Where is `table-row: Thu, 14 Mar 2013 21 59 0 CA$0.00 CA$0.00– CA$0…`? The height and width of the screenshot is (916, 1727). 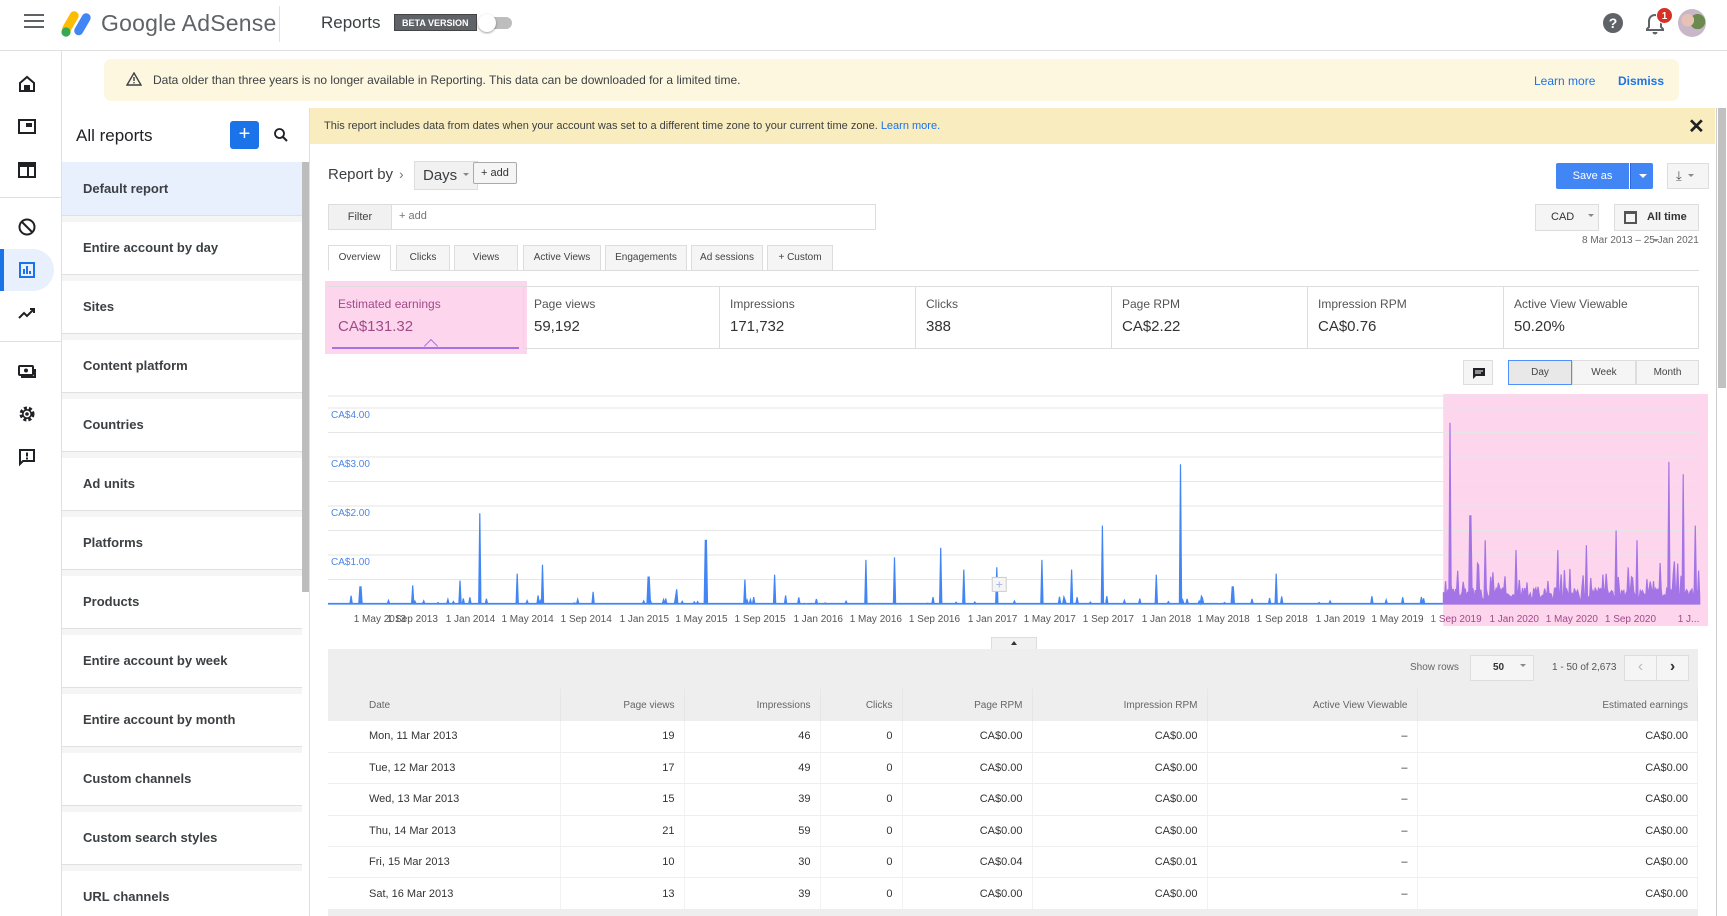 table-row: Thu, 14 Mar 2013 21 59 0 CA$0.00 CA$0.00– CA$0… is located at coordinates (1013, 831).